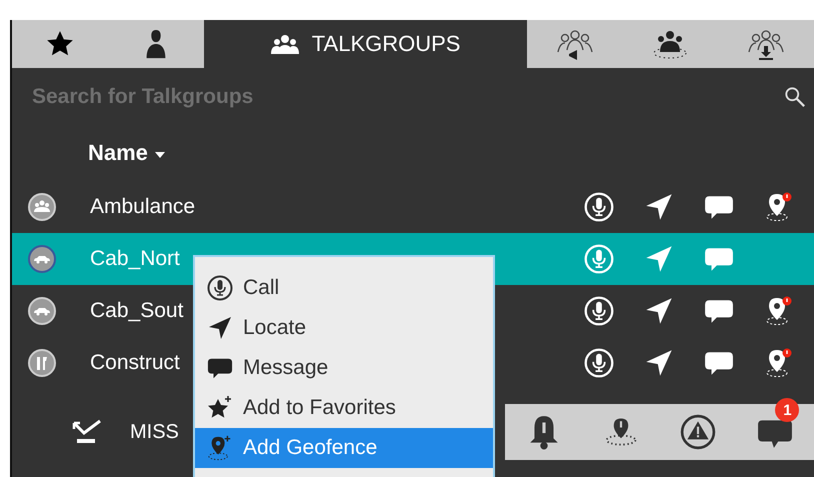 The height and width of the screenshot is (477, 814). What do you see at coordinates (143, 207) in the screenshot?
I see `talkgroup-name: Ambulance` at bounding box center [143, 207].